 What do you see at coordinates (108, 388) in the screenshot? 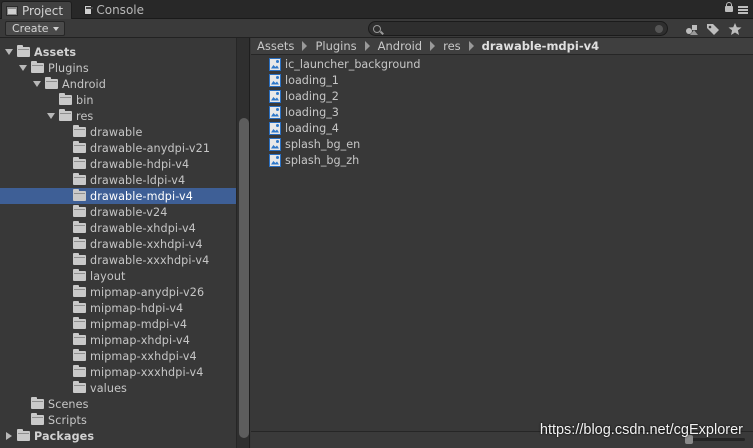
I see `tree-item-label: values` at bounding box center [108, 388].